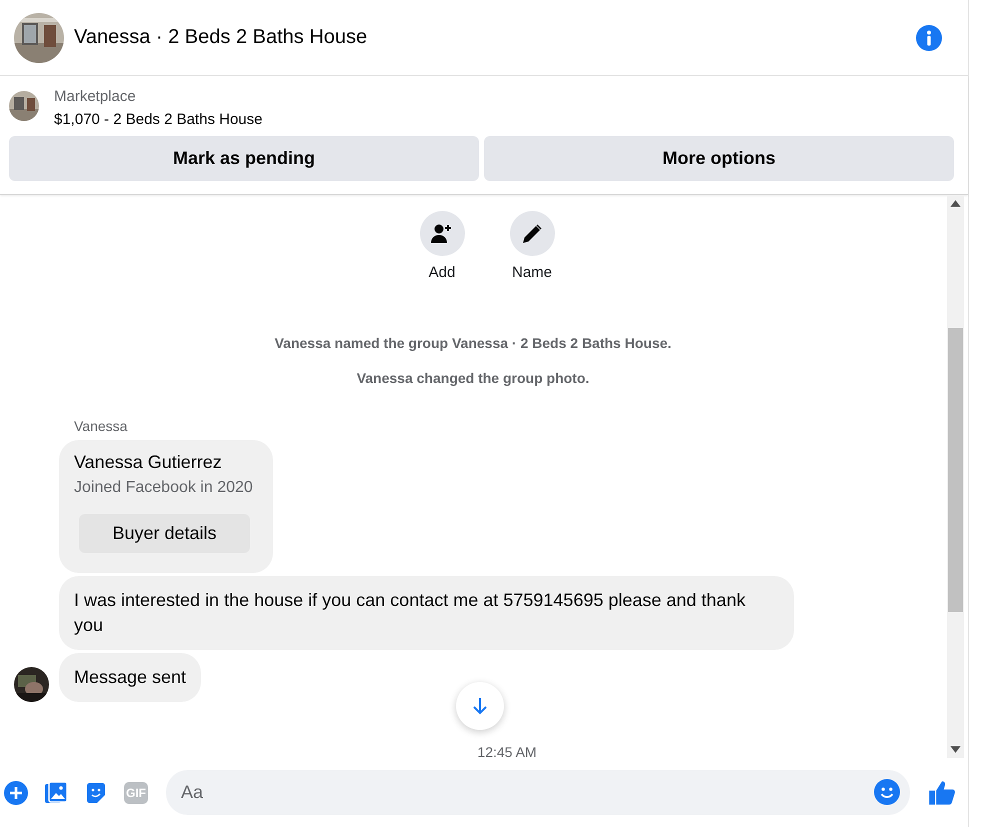  What do you see at coordinates (163, 488) in the screenshot?
I see `joined-text: Joined Facebook in 2020` at bounding box center [163, 488].